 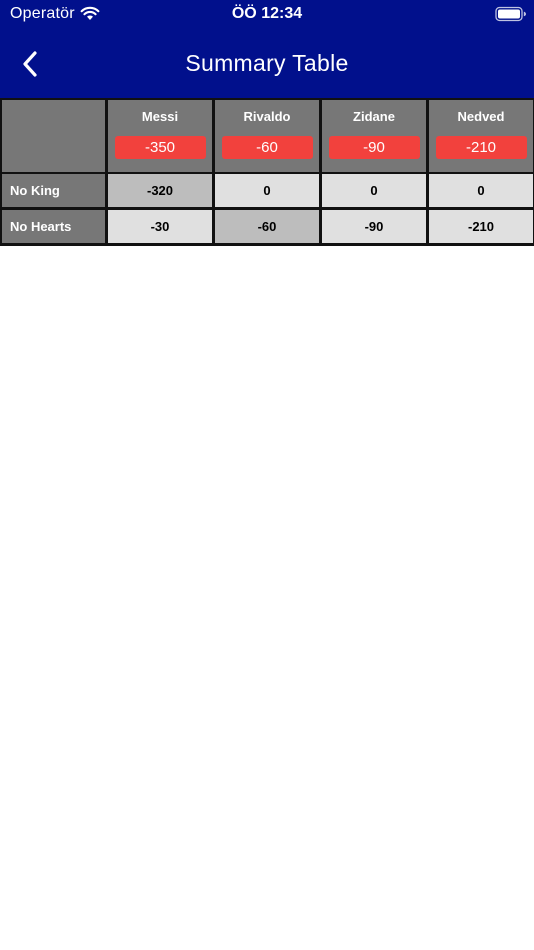 I want to click on player-name: Zidane, so click(x=374, y=116).